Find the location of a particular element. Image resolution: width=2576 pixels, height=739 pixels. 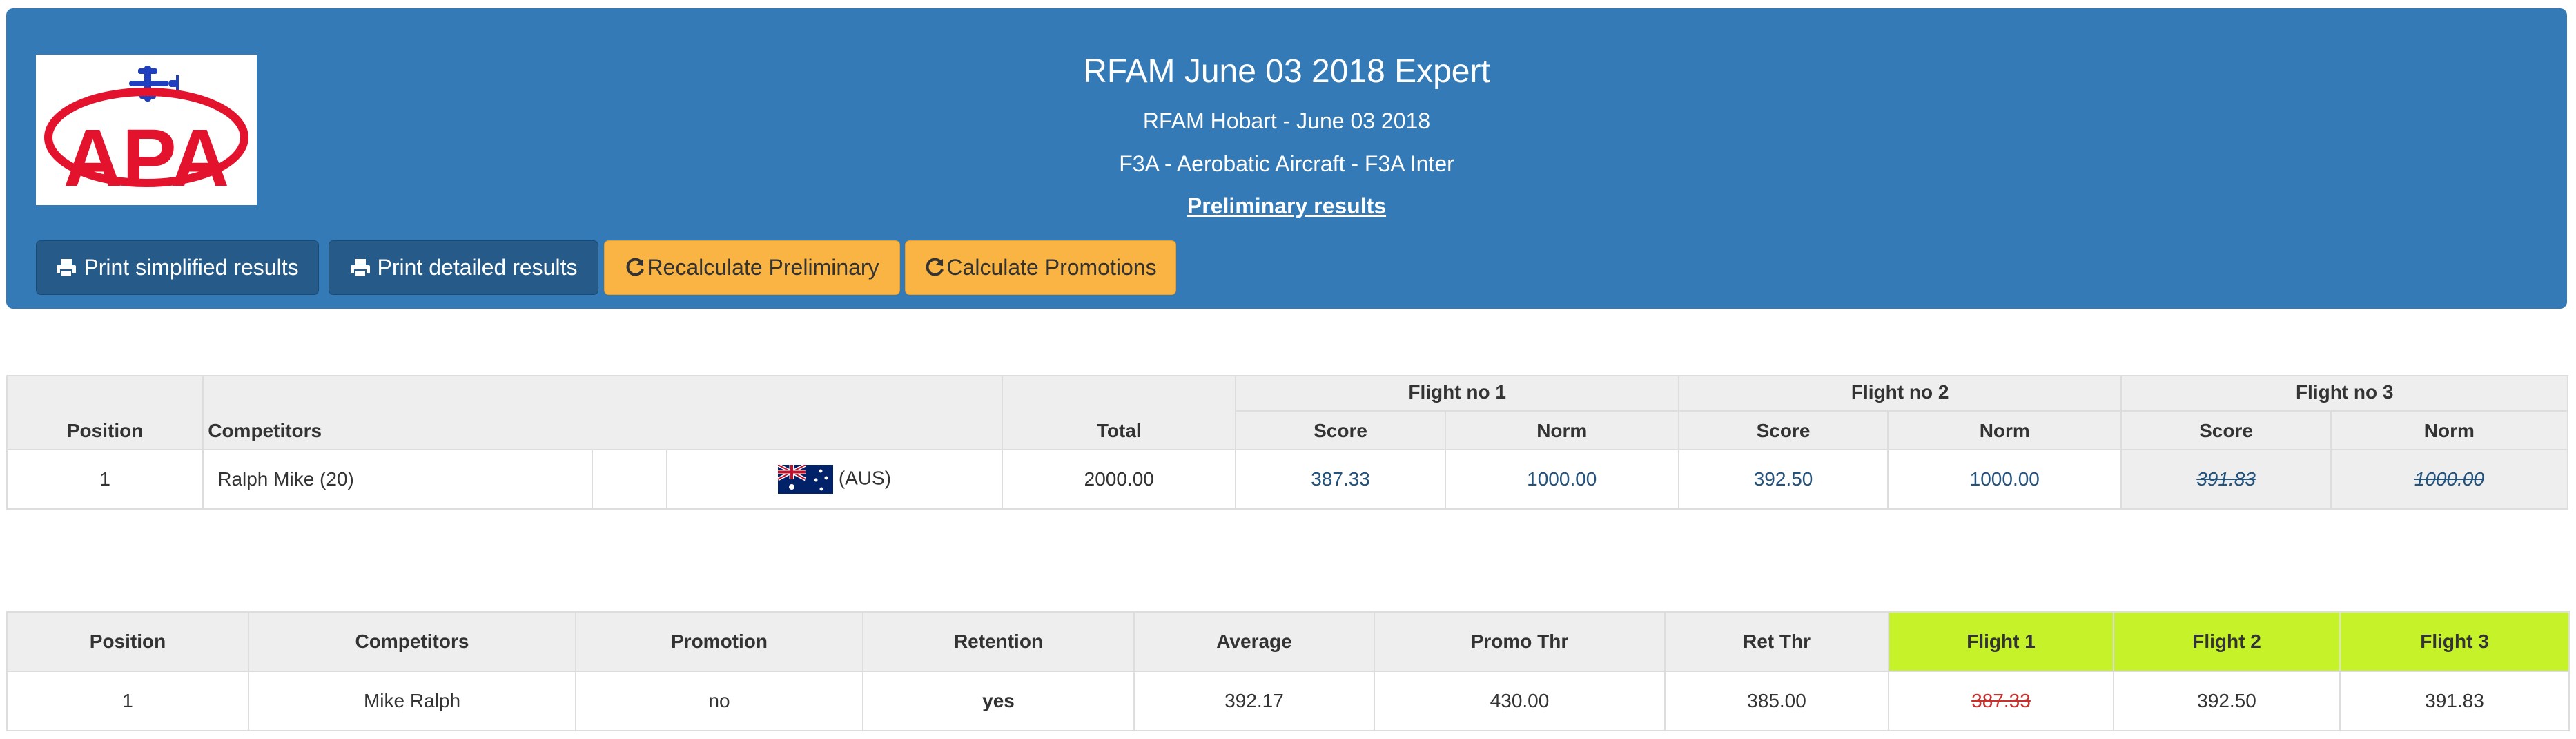

promo-col-flight-1: Flight 1 is located at coordinates (2001, 641).